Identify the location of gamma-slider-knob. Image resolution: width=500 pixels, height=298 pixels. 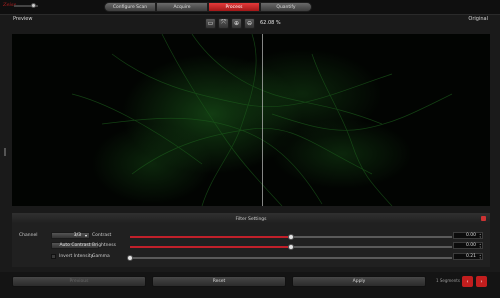
(130, 258).